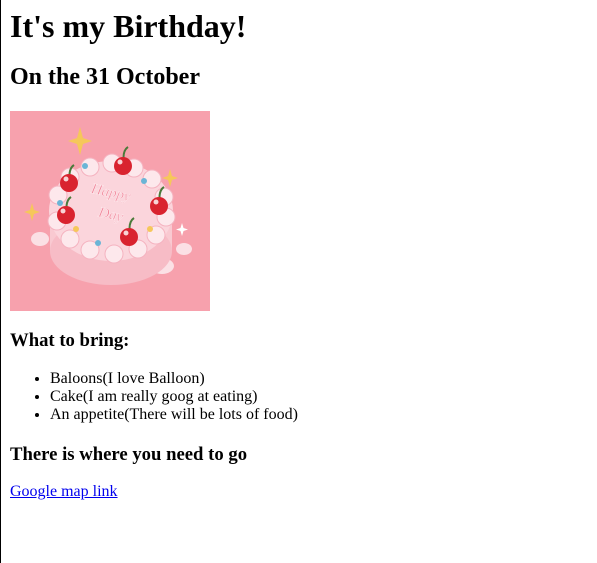  I want to click on list-item: Baloons(I love Balloon), so click(174, 379).